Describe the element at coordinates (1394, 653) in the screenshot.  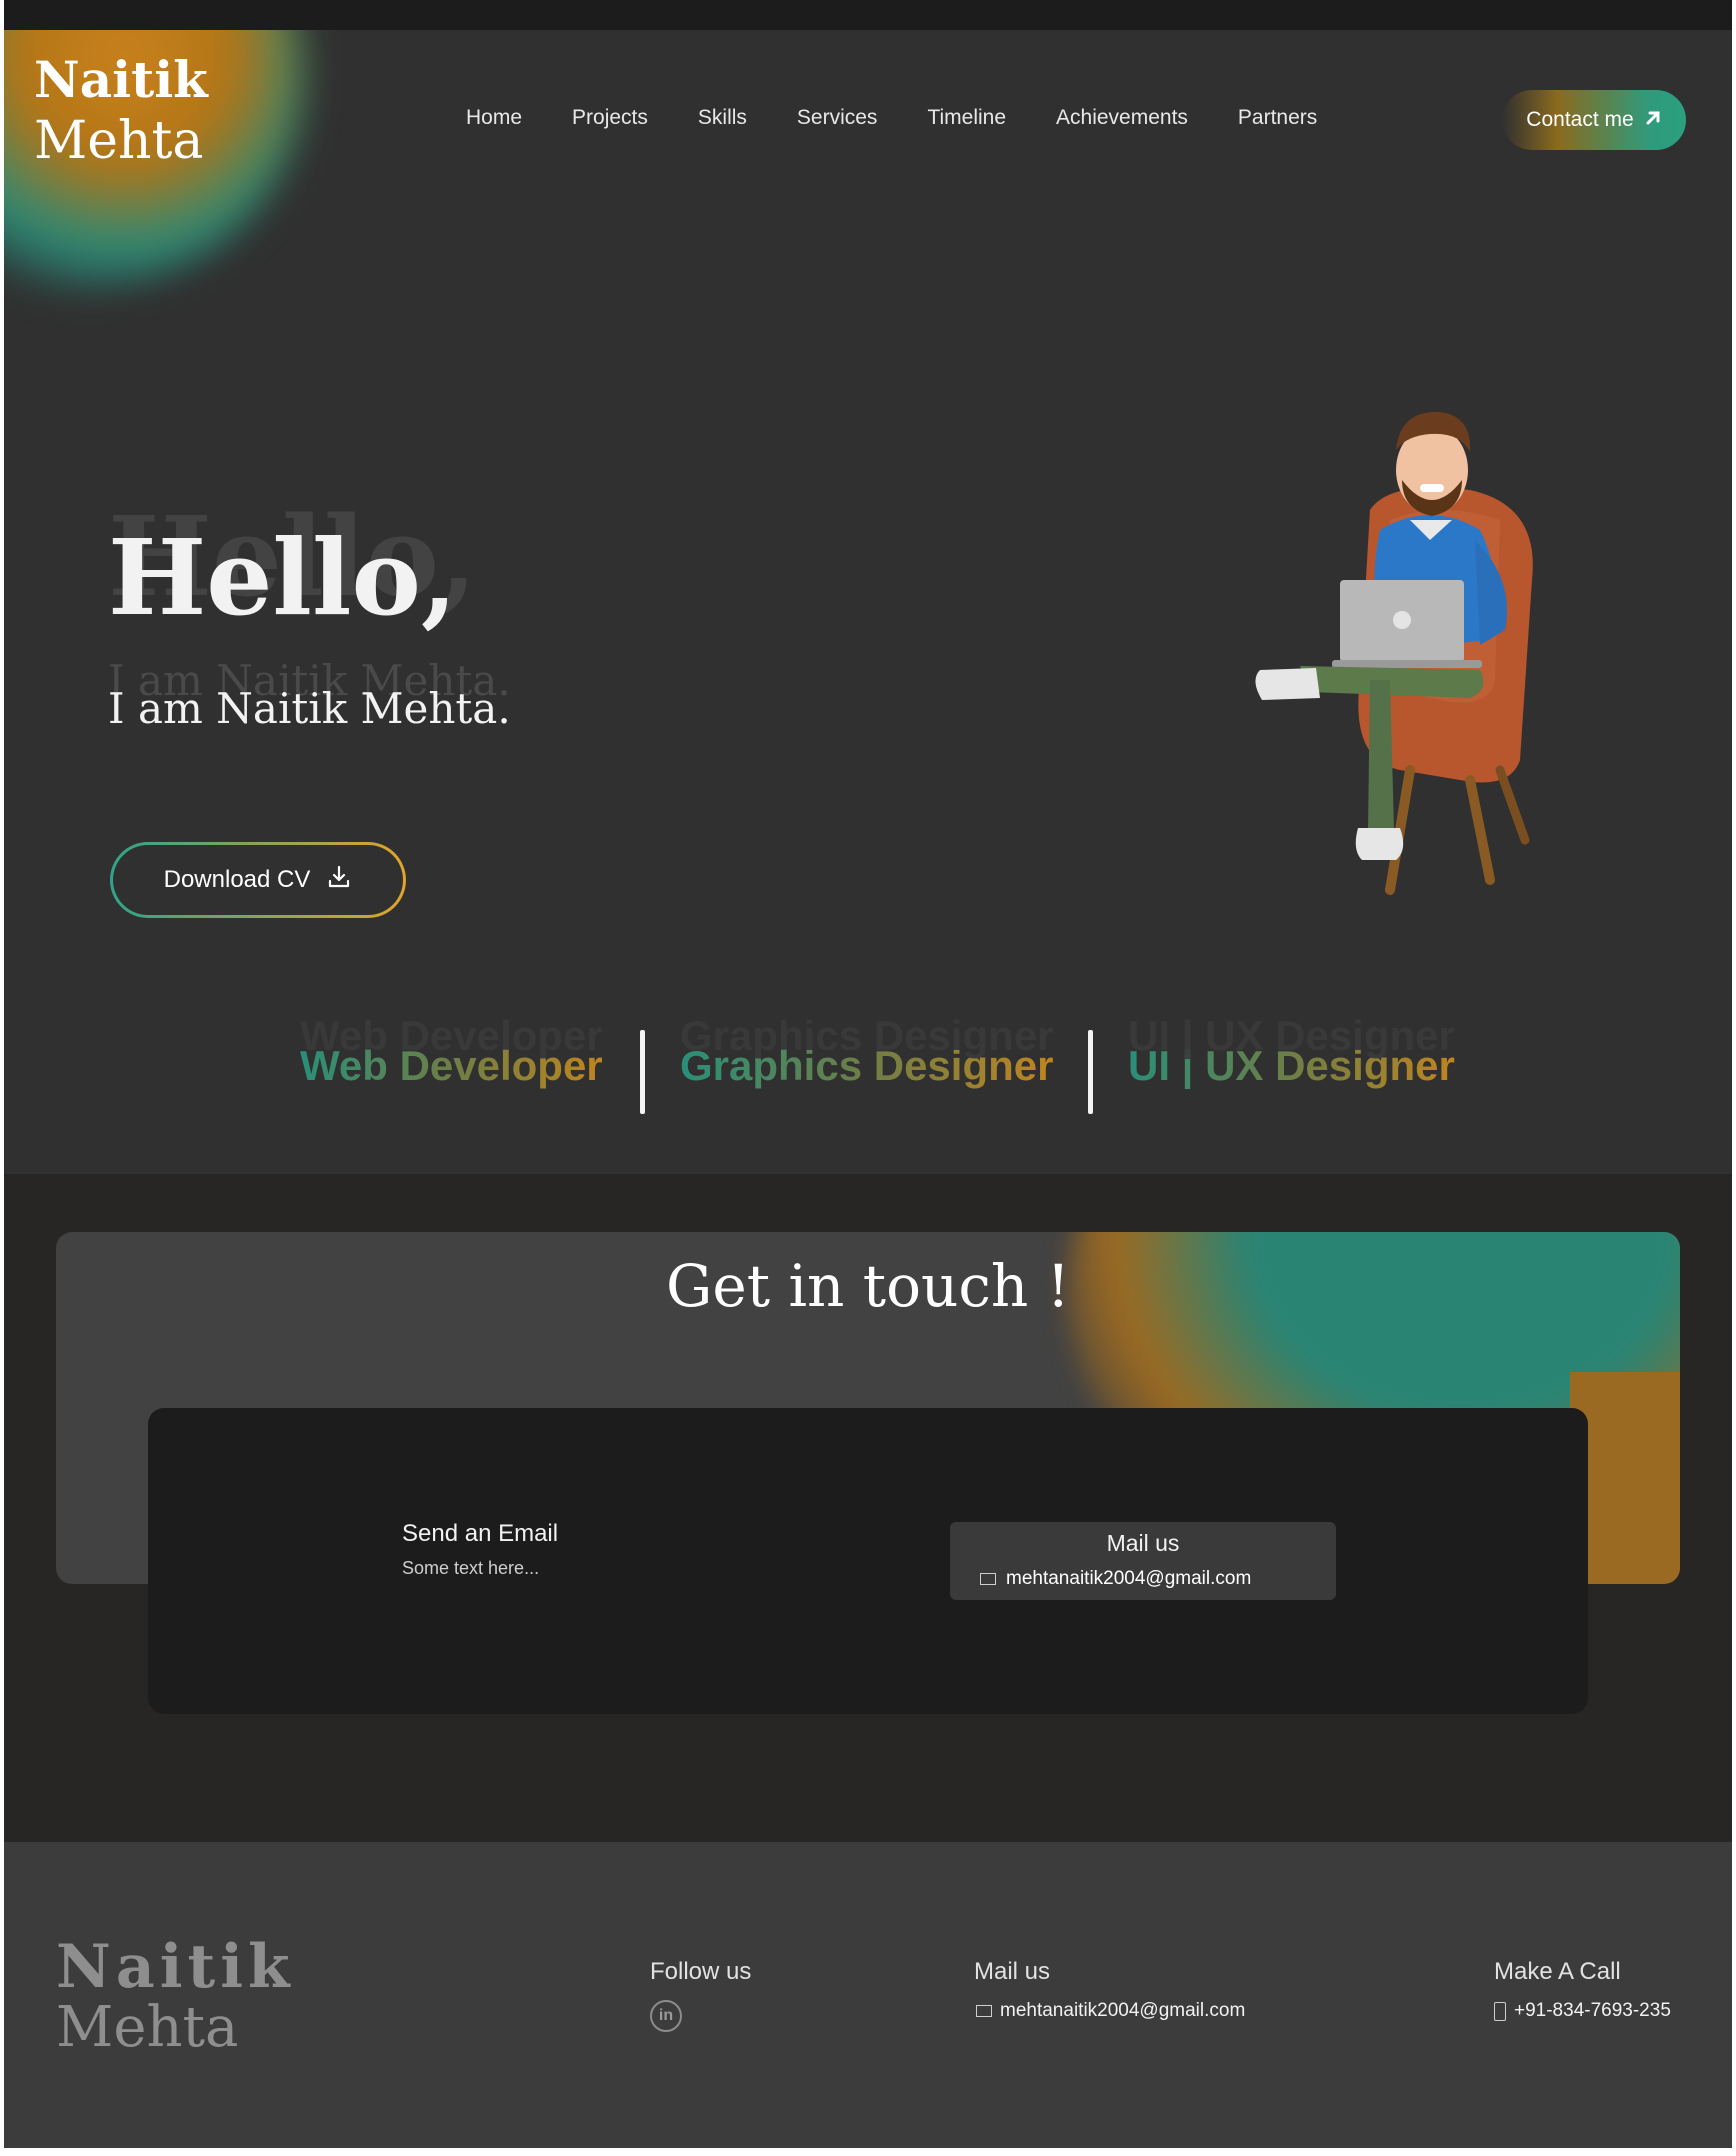
I see `avatar-illustration` at that location.